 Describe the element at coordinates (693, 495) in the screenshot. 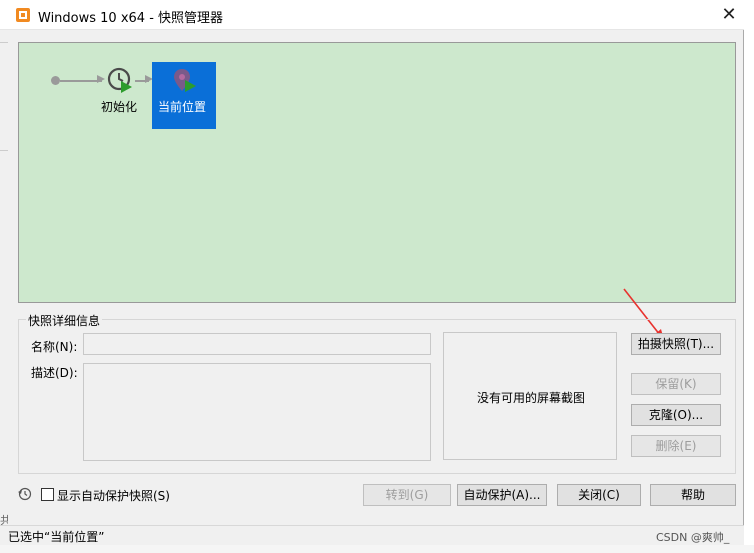

I see `help-button: 帮助` at that location.